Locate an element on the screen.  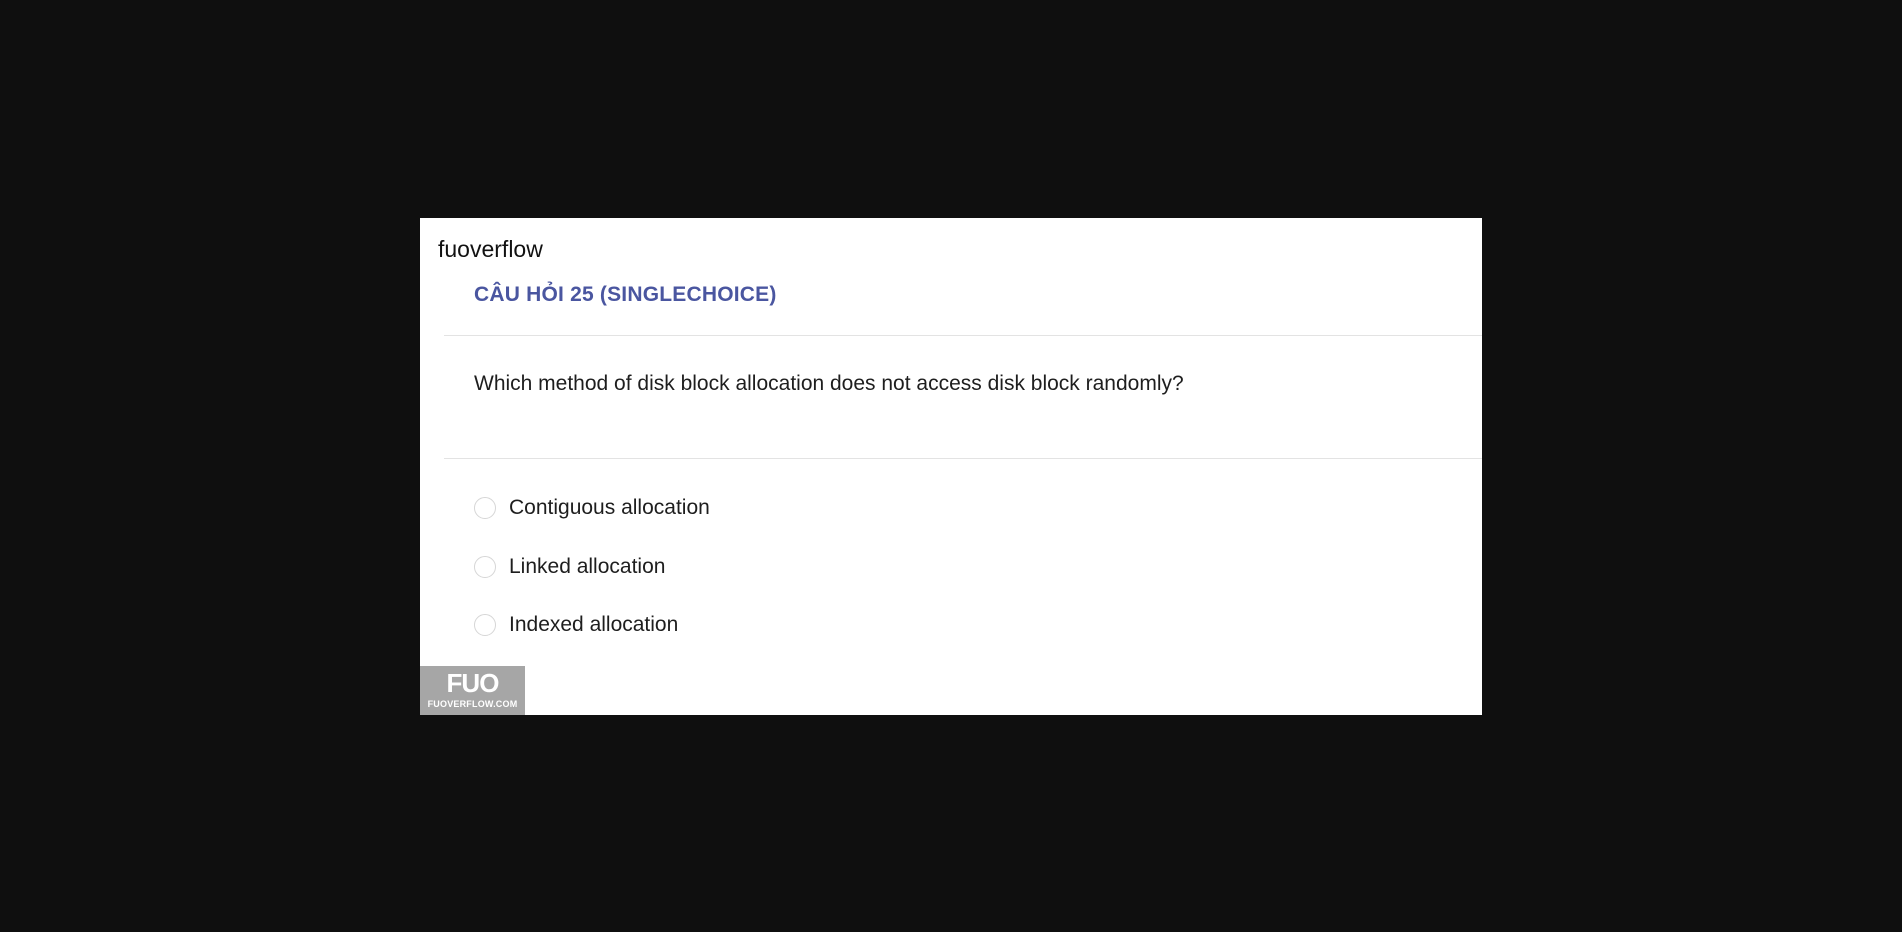
answer-option-label: Contiguous allocation is located at coordinates (609, 507).